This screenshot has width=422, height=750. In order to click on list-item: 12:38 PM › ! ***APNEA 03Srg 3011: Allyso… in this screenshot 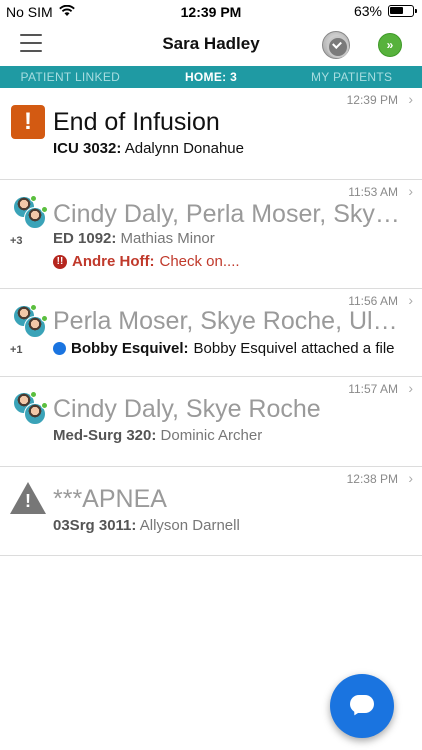, I will do `click(211, 511)`.